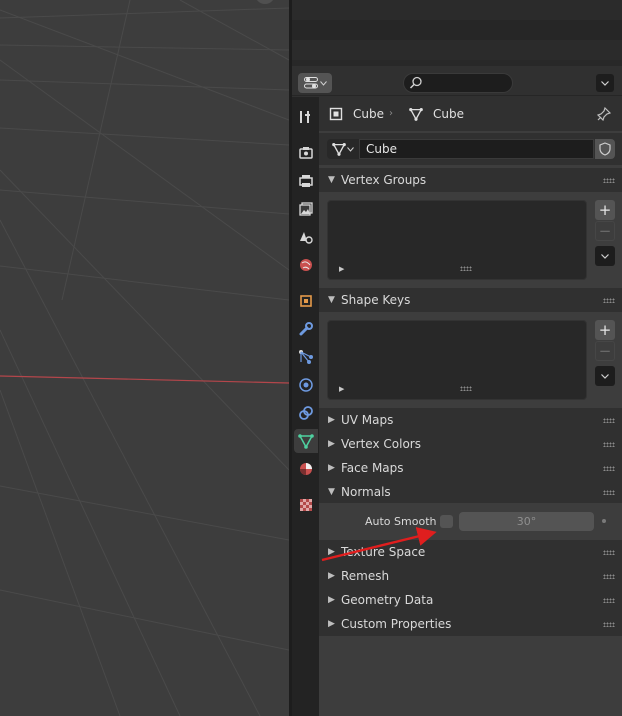 The width and height of the screenshot is (622, 716). Describe the element at coordinates (604, 114) in the screenshot. I see `pin-icon` at that location.